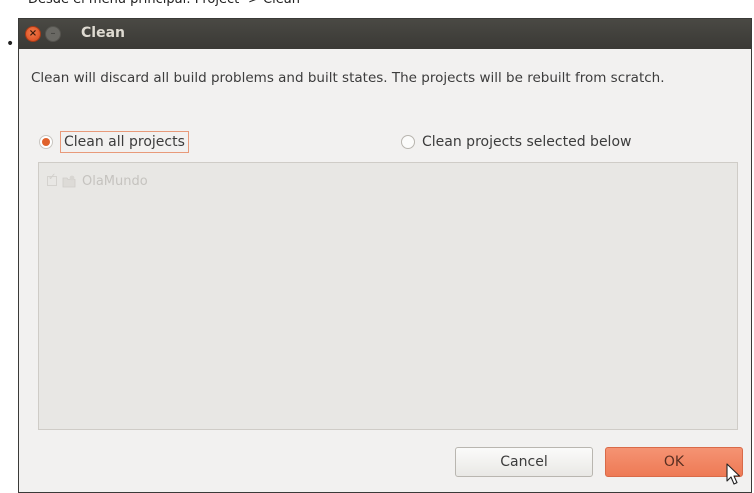 The image size is (754, 493). Describe the element at coordinates (115, 181) in the screenshot. I see `project-name: OlaMundo` at that location.